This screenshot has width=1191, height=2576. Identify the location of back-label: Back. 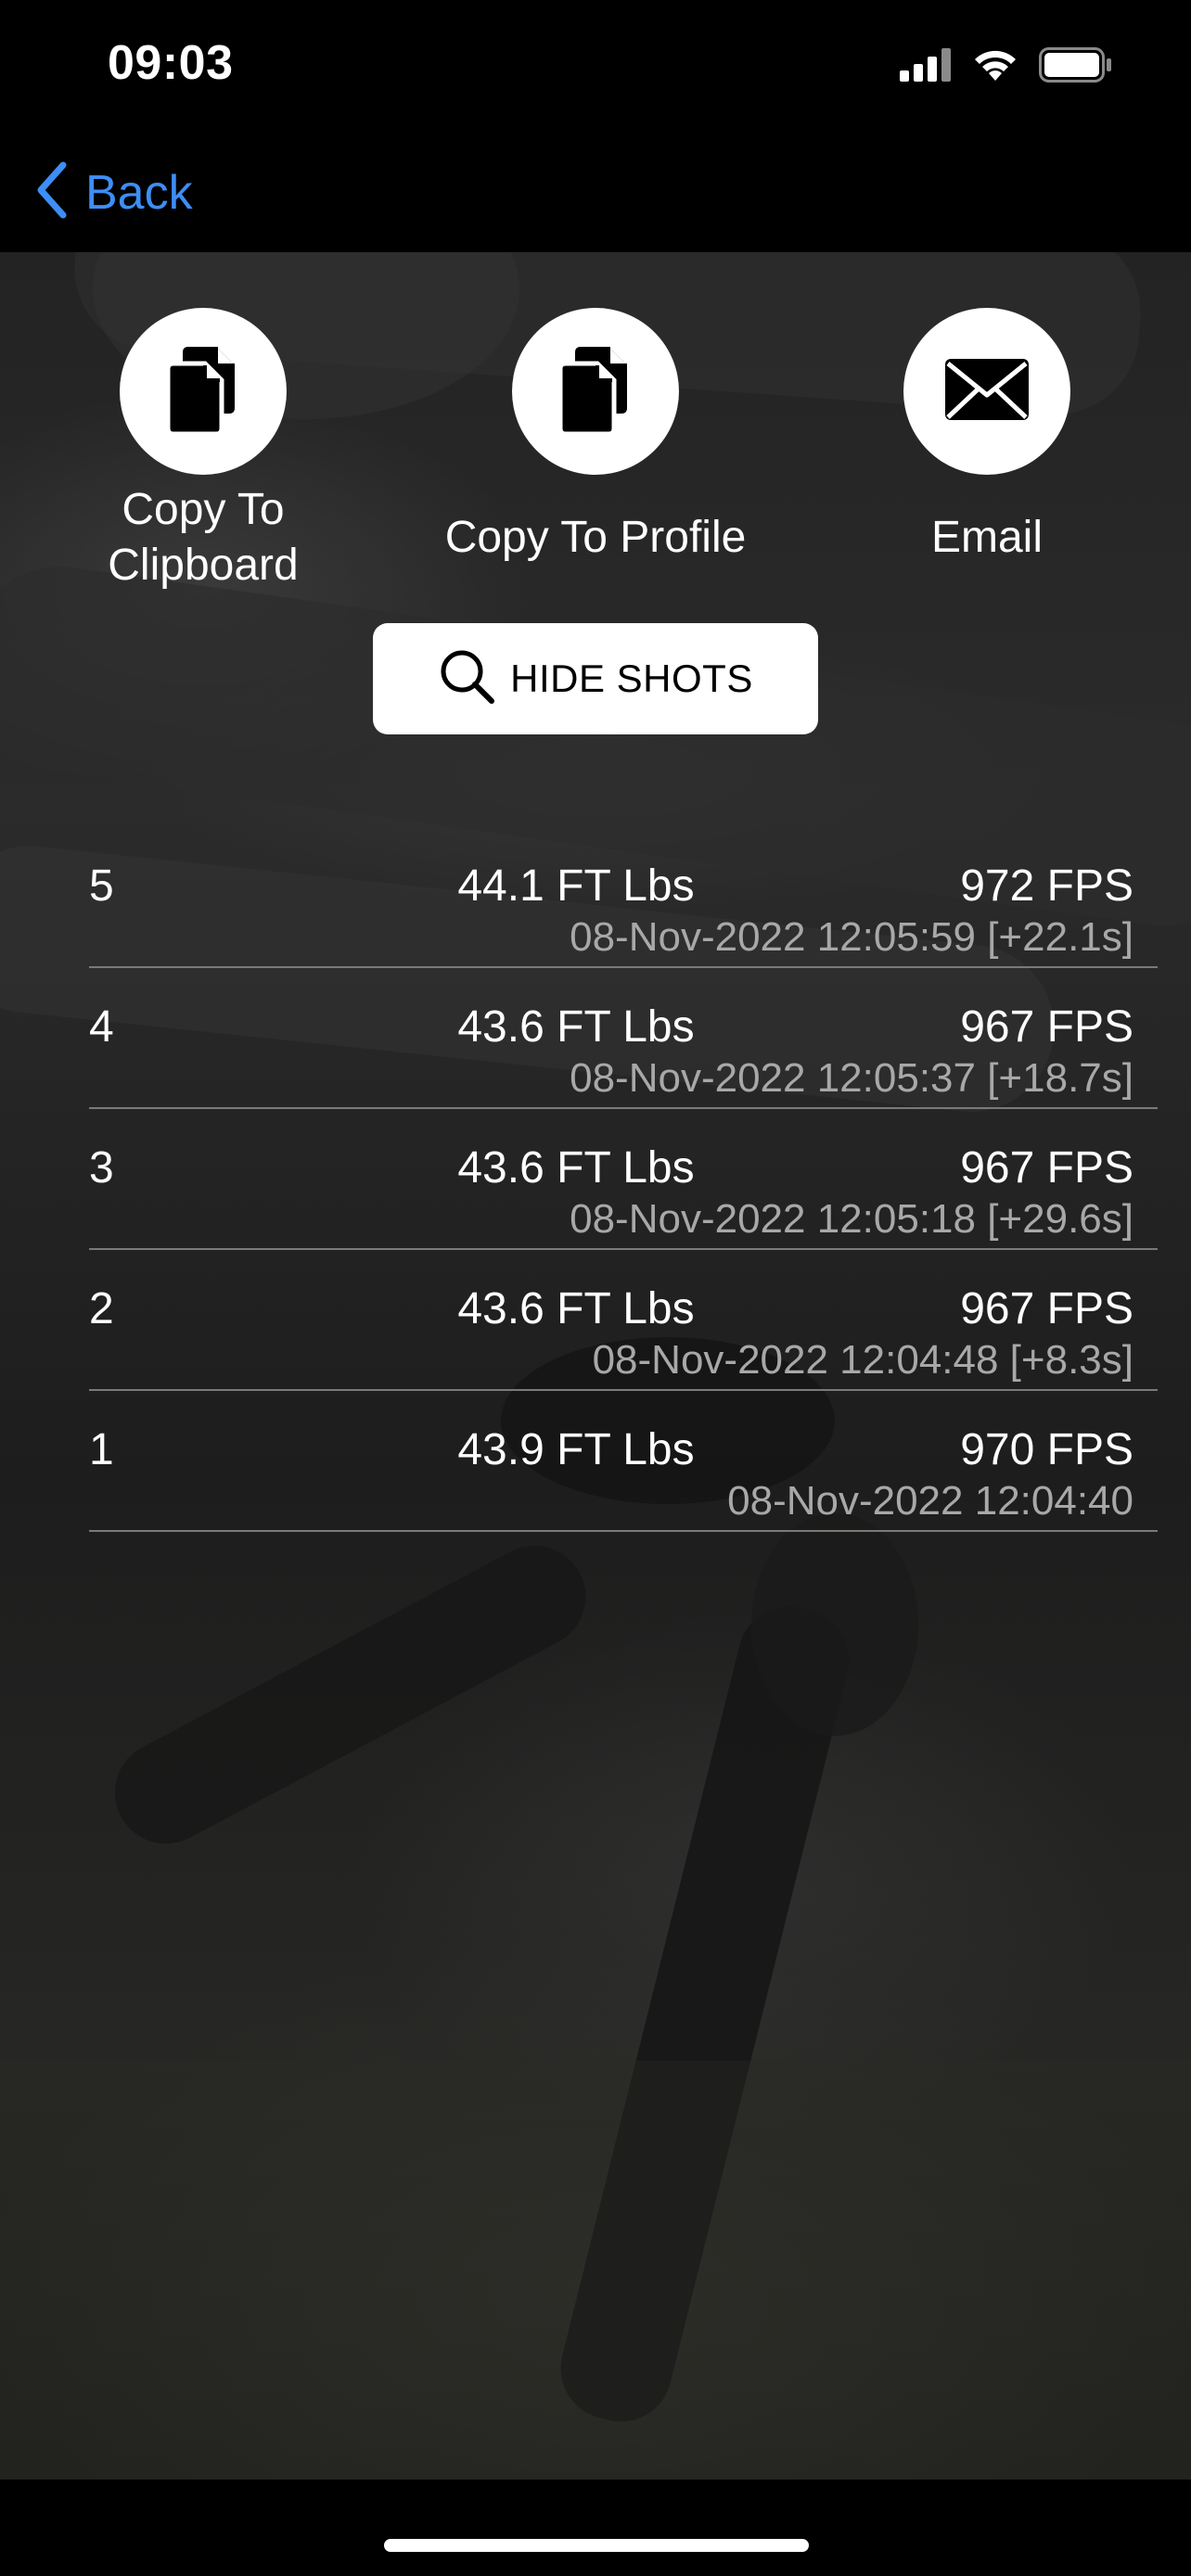
(139, 192).